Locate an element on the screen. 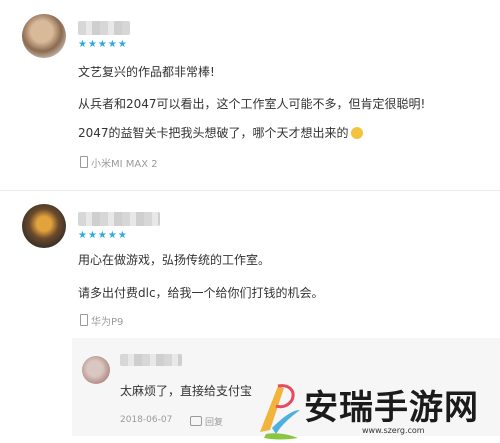  watermark: 安瑞手游网 www.szerg.com is located at coordinates (376, 409).